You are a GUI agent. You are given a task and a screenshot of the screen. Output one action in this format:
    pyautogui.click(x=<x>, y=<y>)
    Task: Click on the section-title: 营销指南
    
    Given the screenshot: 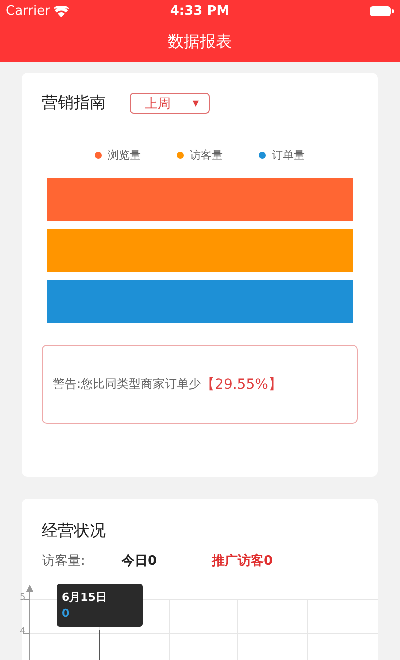 What is the action you would take?
    pyautogui.click(x=74, y=103)
    